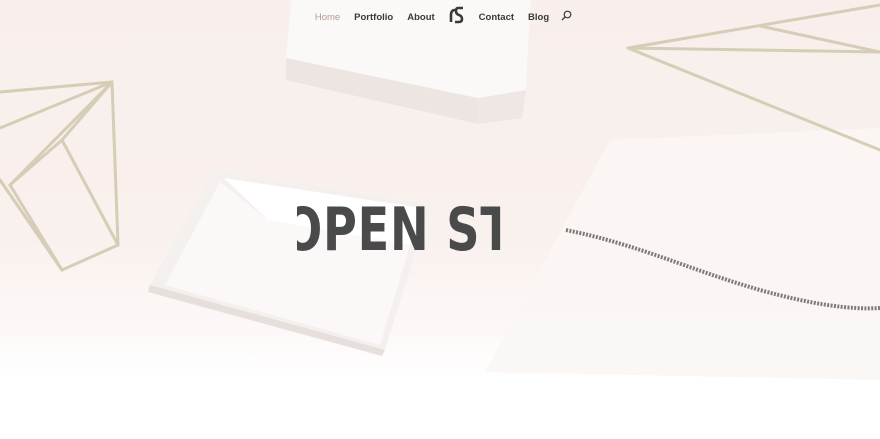 Image resolution: width=880 pixels, height=439 pixels. Describe the element at coordinates (398, 230) in the screenshot. I see `hero-title: OPEN STUDIO` at that location.